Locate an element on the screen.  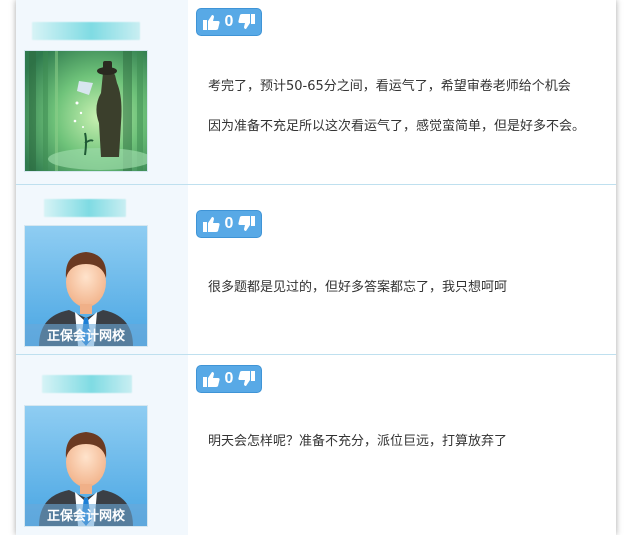
avatar is located at coordinates (86, 111).